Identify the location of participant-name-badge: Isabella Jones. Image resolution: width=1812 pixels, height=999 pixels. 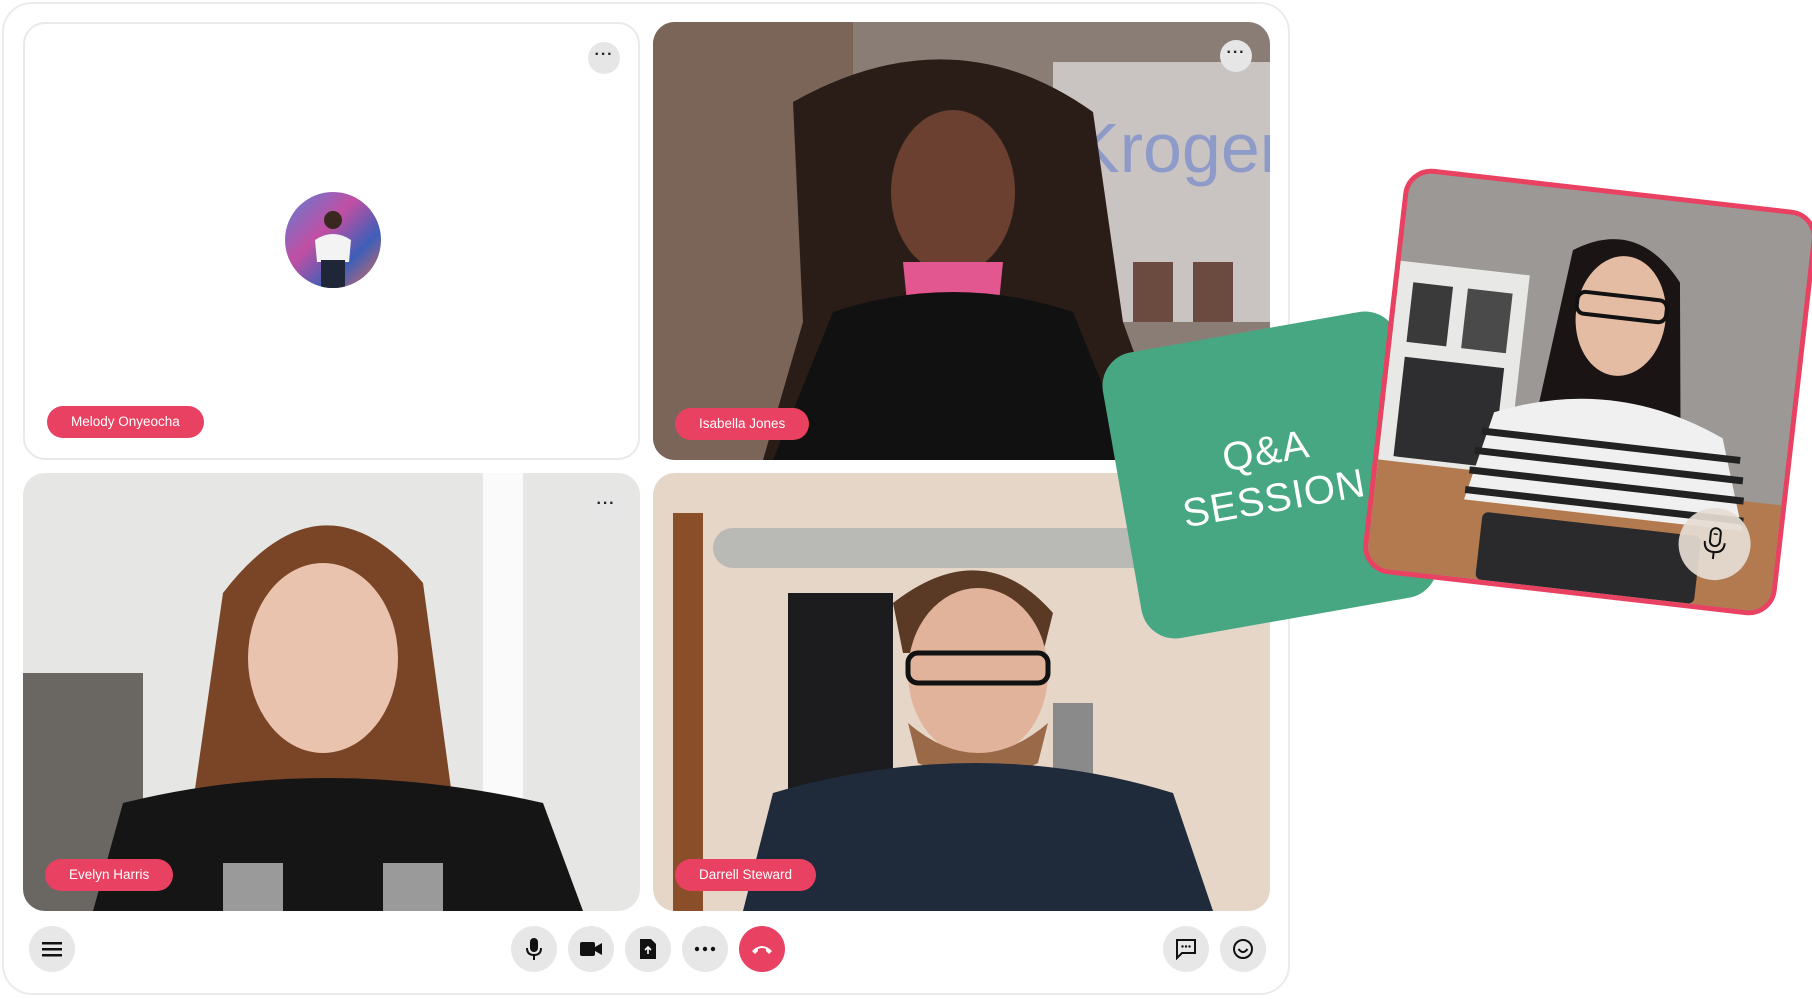
(742, 424).